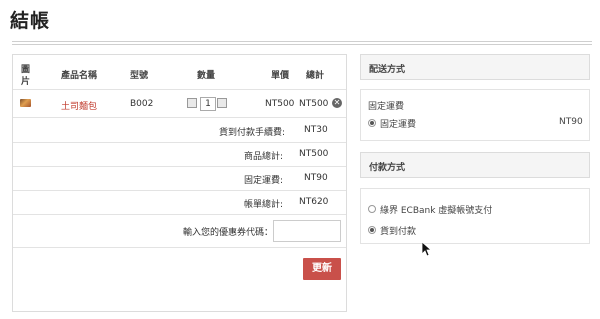  I want to click on summary-value-cod-fee: NT30, so click(316, 130).